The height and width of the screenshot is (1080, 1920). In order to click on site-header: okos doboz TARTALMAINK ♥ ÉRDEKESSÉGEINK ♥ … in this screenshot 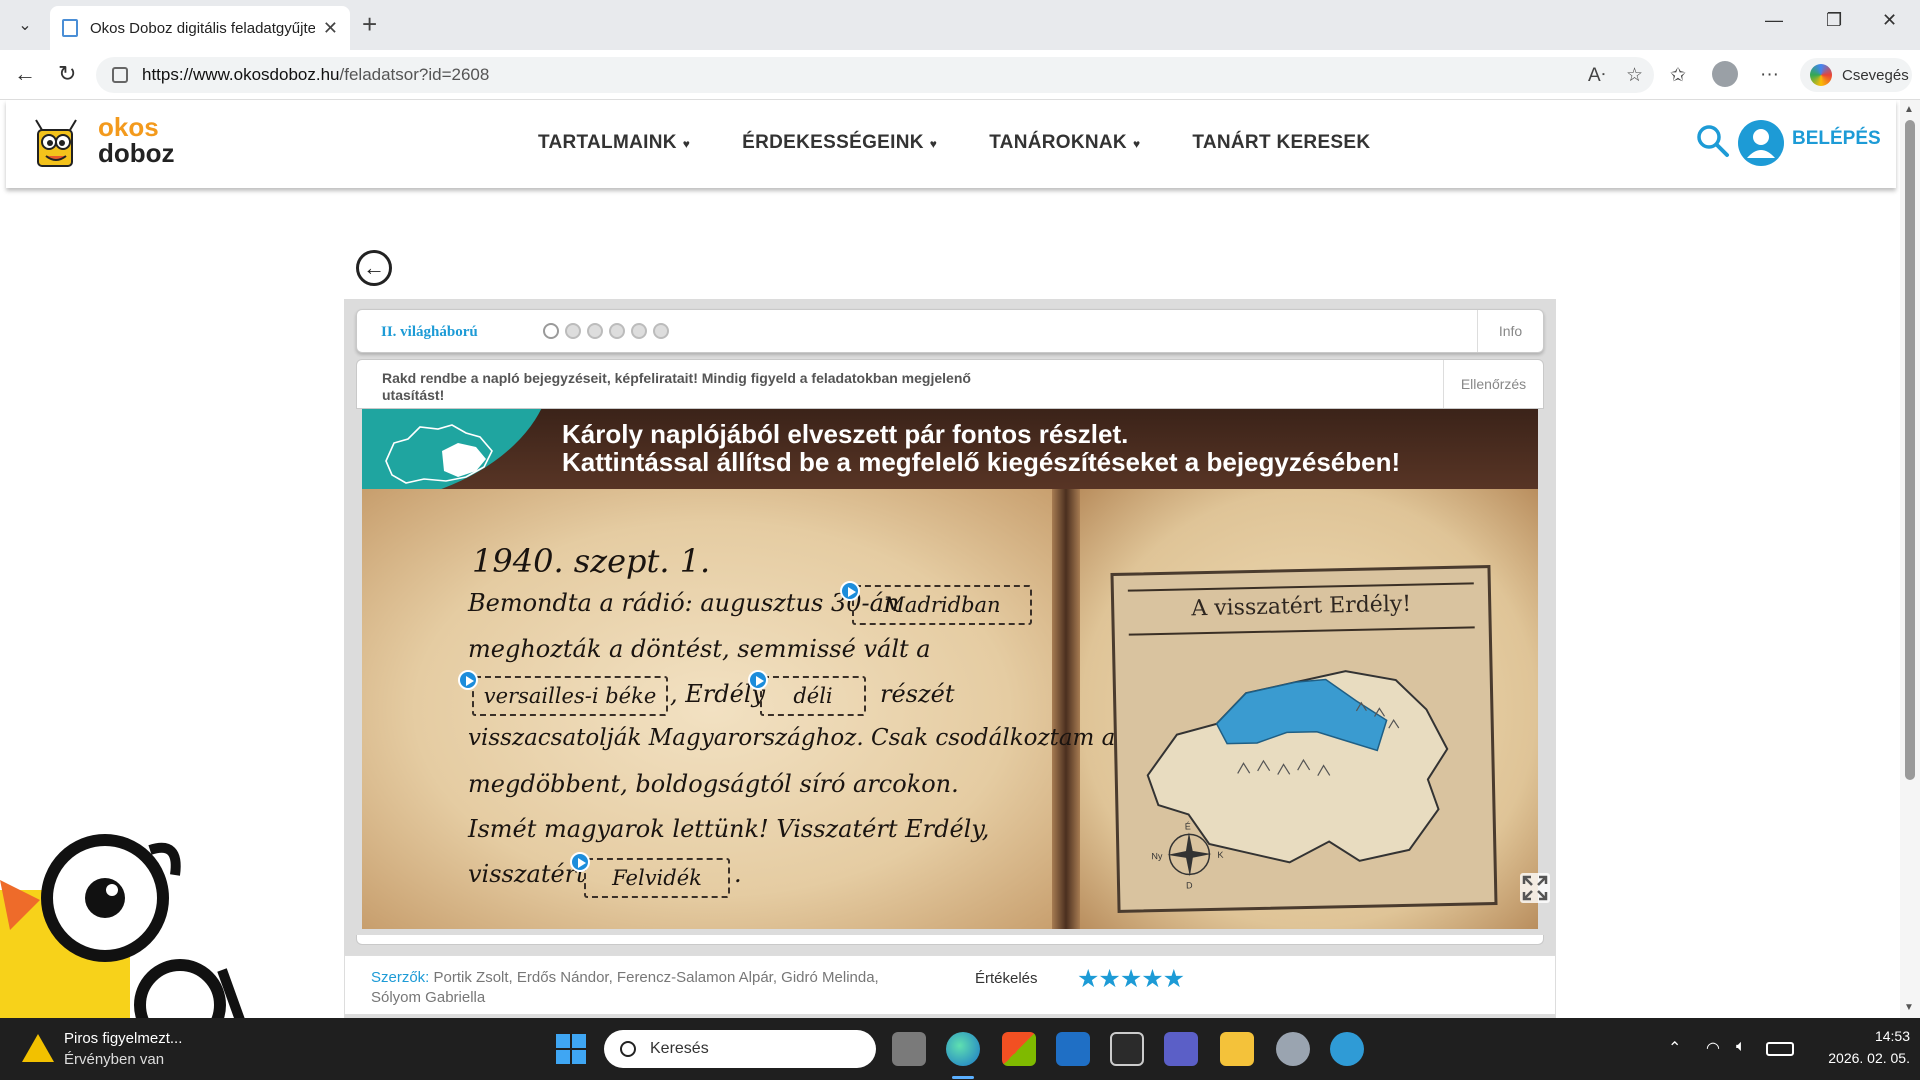, I will do `click(951, 144)`.